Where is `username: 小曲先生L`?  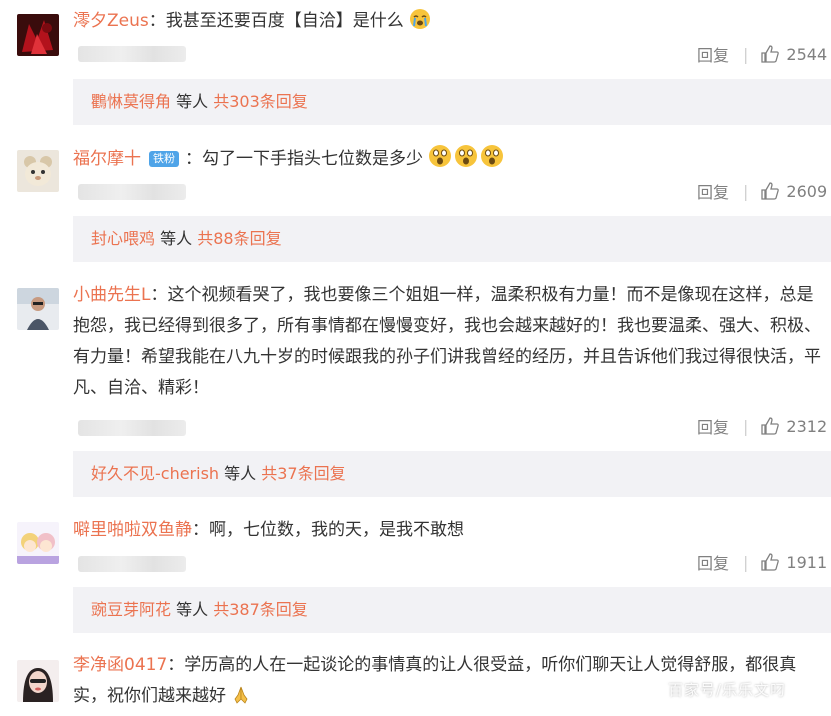
username: 小曲先生L is located at coordinates (111, 295).